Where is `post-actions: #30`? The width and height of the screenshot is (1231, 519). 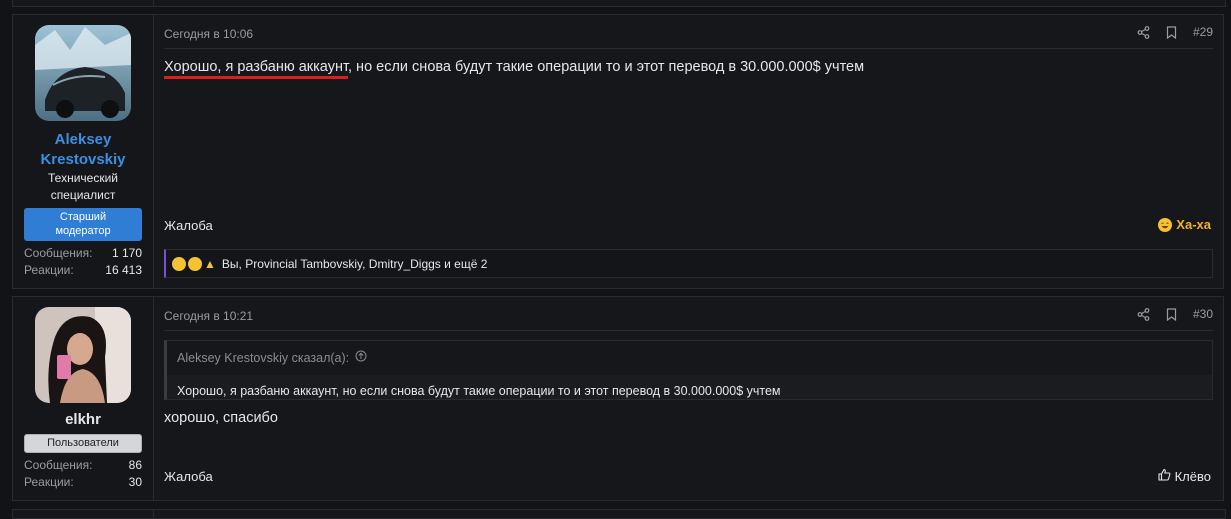 post-actions: #30 is located at coordinates (1175, 314).